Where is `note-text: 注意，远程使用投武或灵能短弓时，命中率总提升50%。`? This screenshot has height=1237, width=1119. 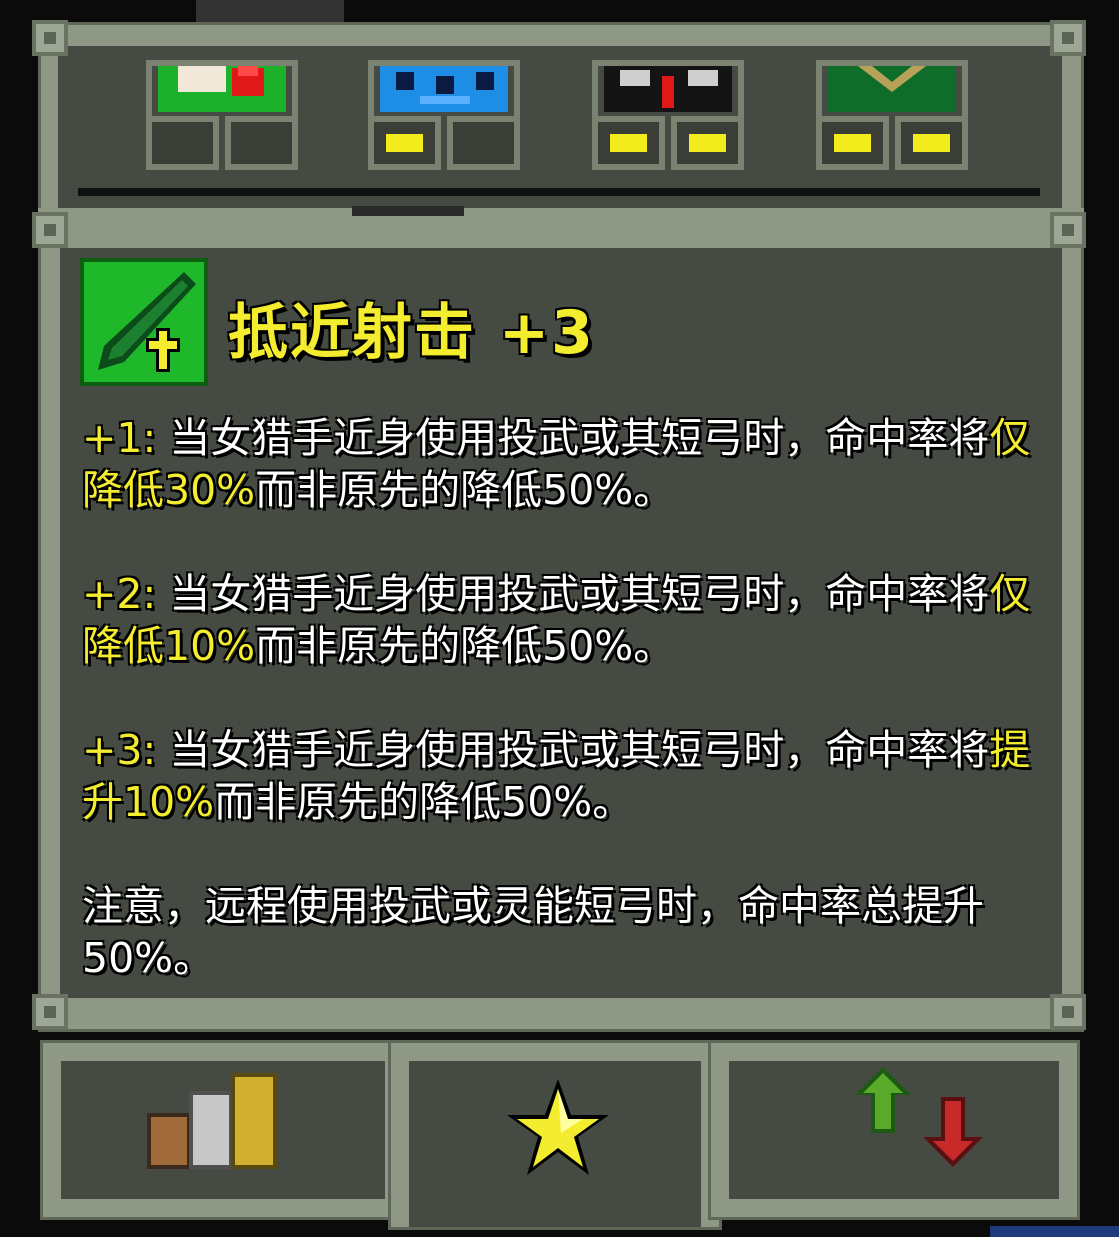 note-text: 注意，远程使用投武或灵能短弓时，命中率总提升50%。 is located at coordinates (533, 932).